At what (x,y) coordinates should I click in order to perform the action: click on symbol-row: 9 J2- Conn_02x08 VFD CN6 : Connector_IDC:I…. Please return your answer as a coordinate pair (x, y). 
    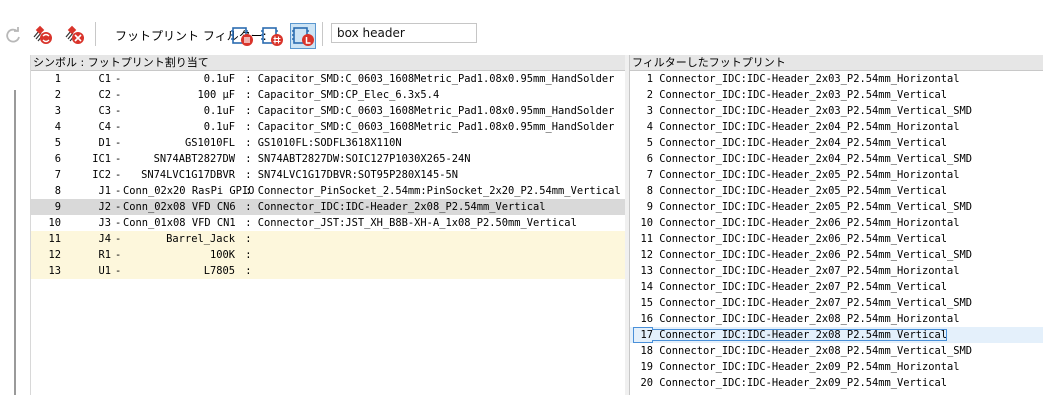
    Looking at the image, I should click on (328, 207).